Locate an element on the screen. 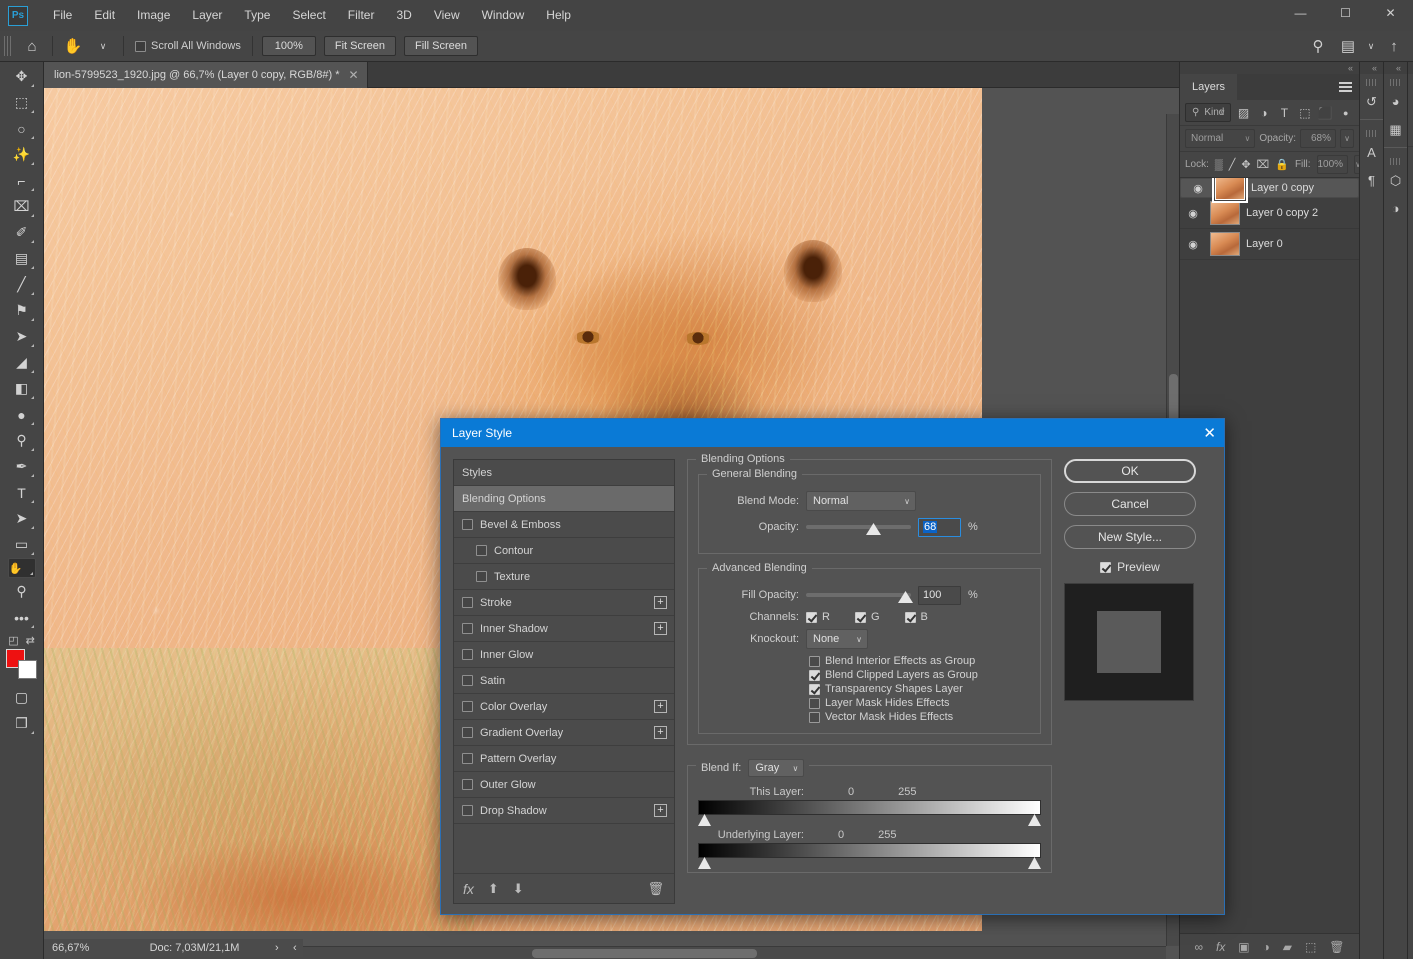  swap-colors-icon: ⇄ is located at coordinates (30, 640).